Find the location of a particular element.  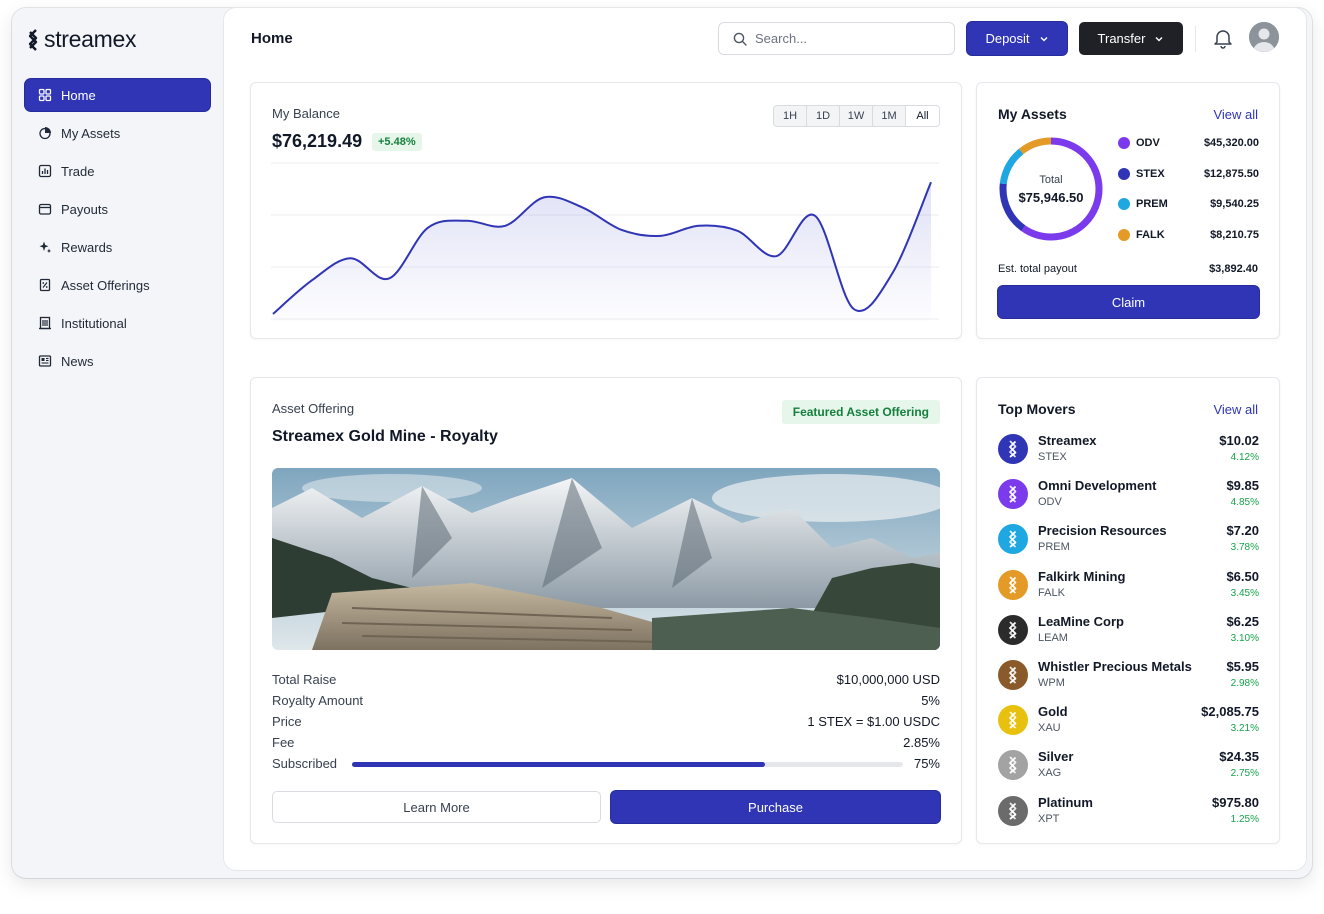

sidebar-item-label: Trade is located at coordinates (78, 171).